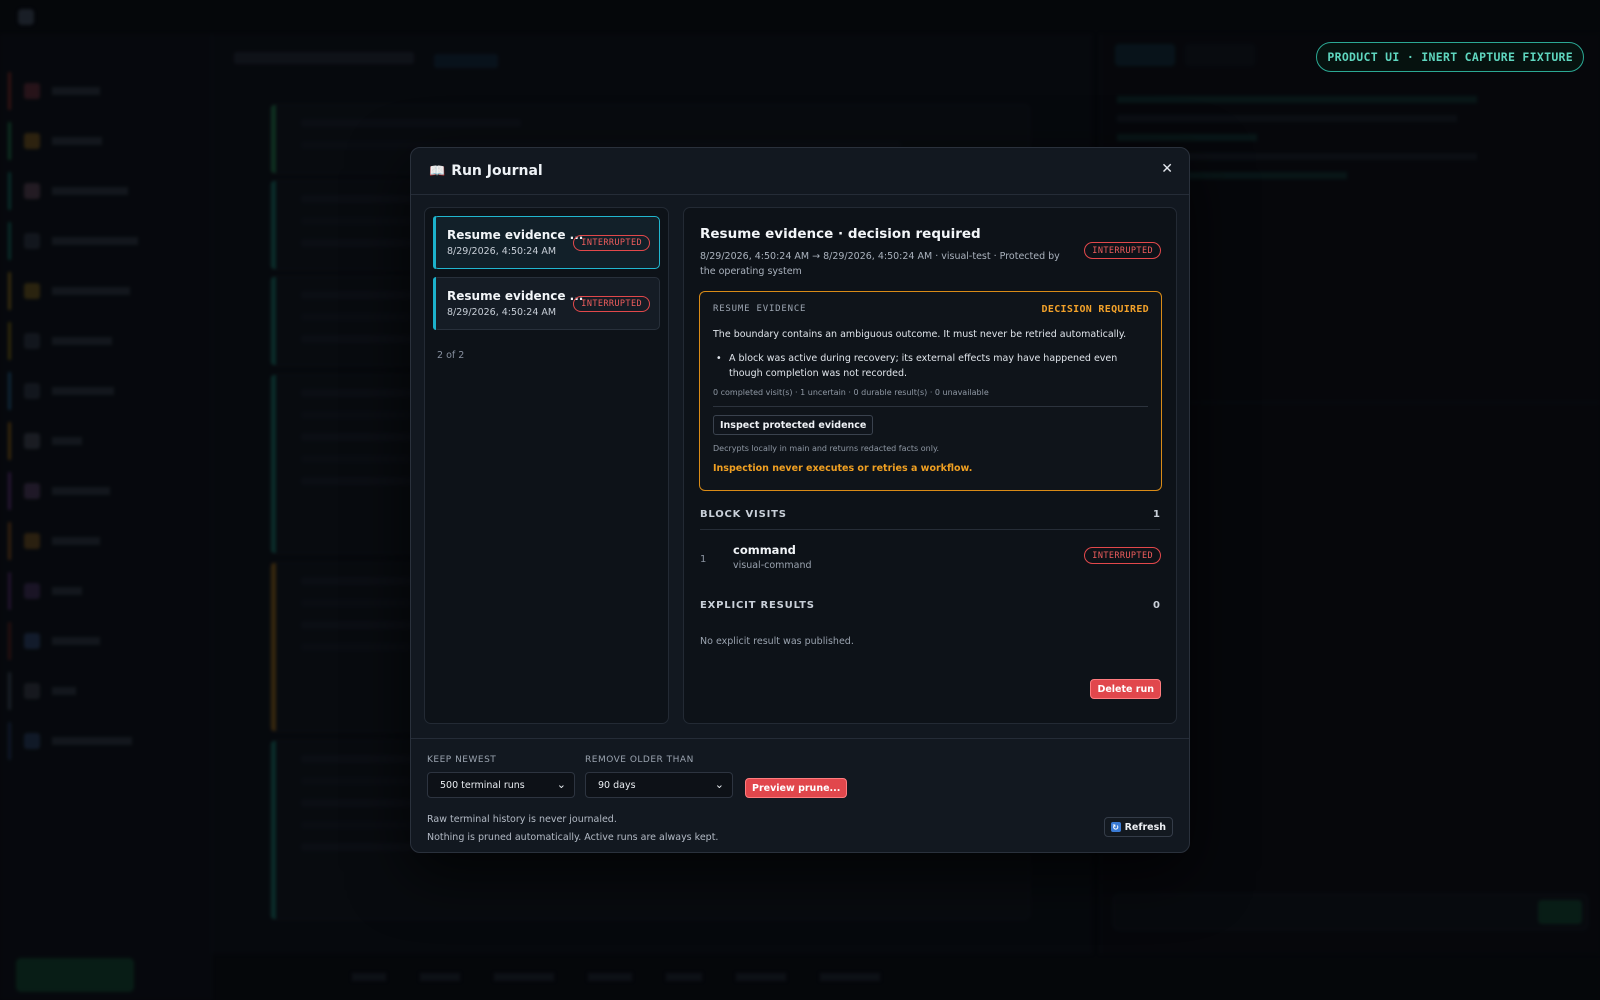  What do you see at coordinates (462, 760) in the screenshot?
I see `keep-newest-label: KEEP NEWEST` at bounding box center [462, 760].